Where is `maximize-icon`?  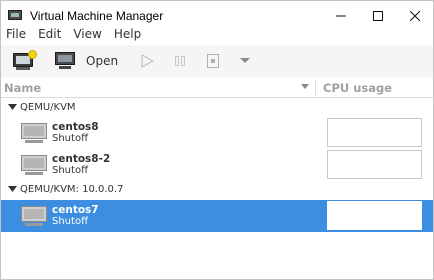
maximize-icon is located at coordinates (377, 16).